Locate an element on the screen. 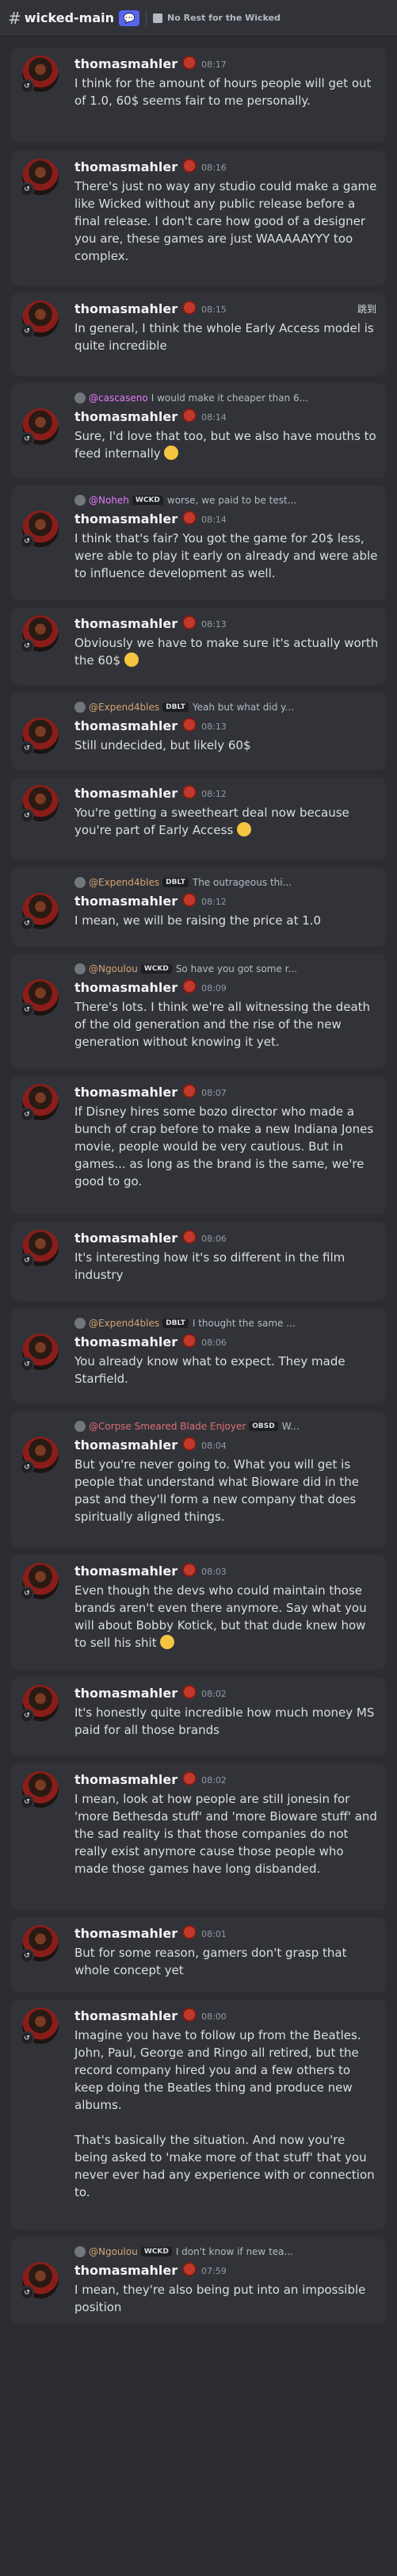 The image size is (397, 2576). timestamp: 08:17 is located at coordinates (214, 64).